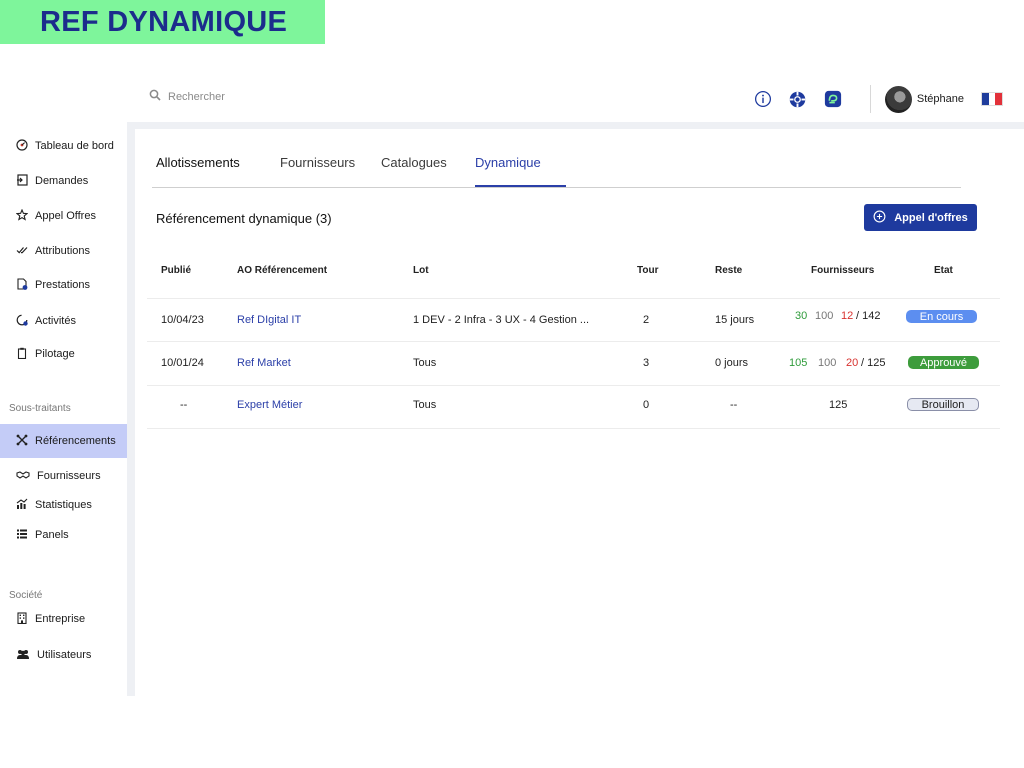  Describe the element at coordinates (992, 99) in the screenshot. I see `french-flag-icon` at that location.